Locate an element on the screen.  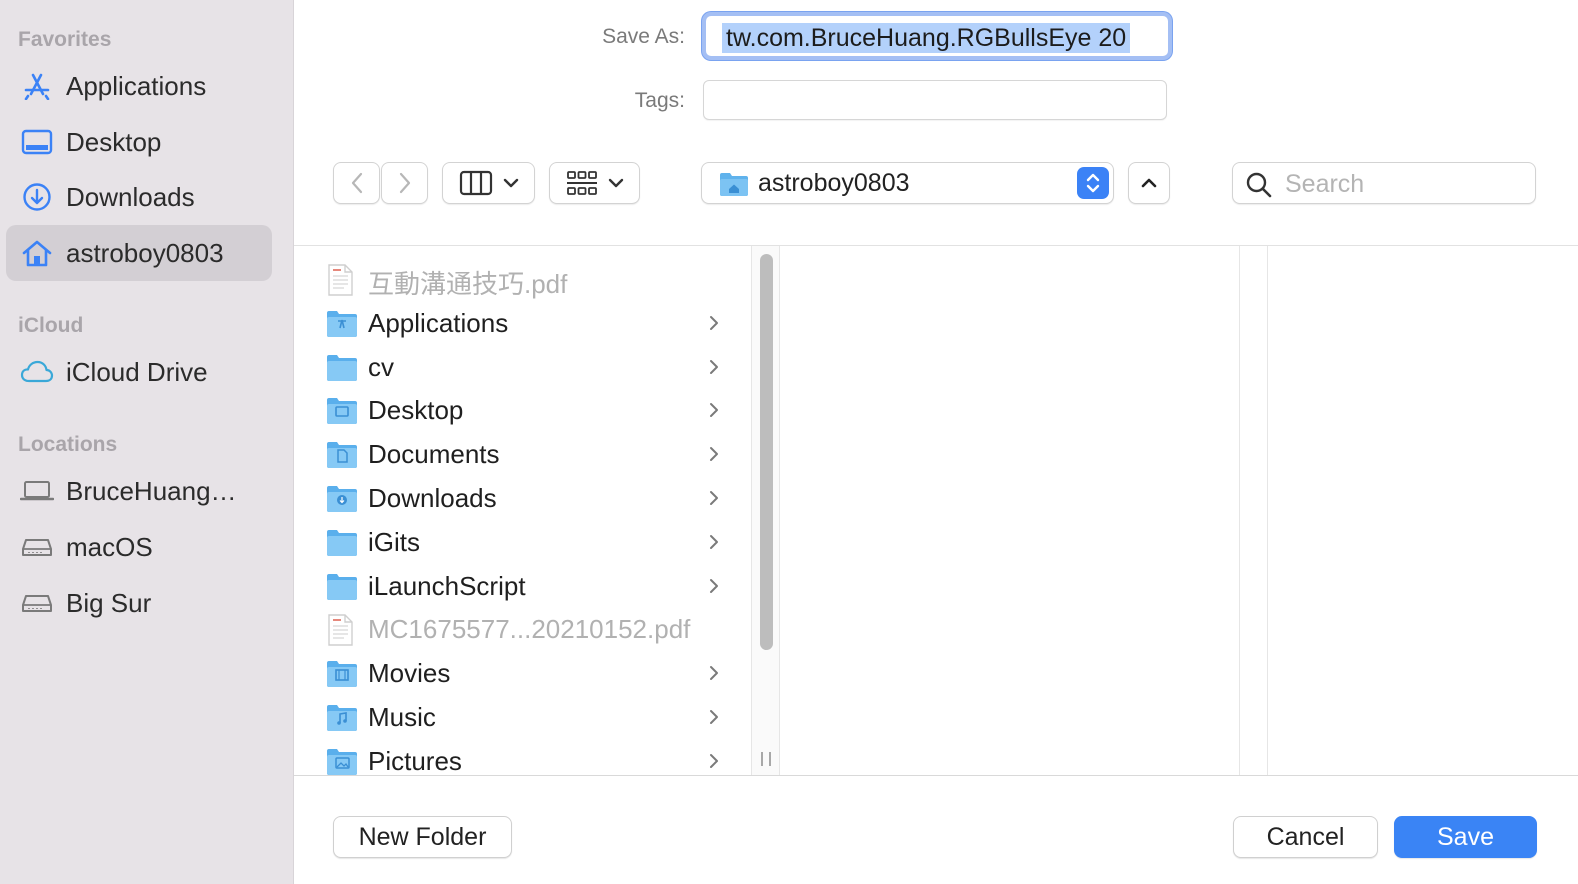
search-input is located at coordinates (1405, 184).